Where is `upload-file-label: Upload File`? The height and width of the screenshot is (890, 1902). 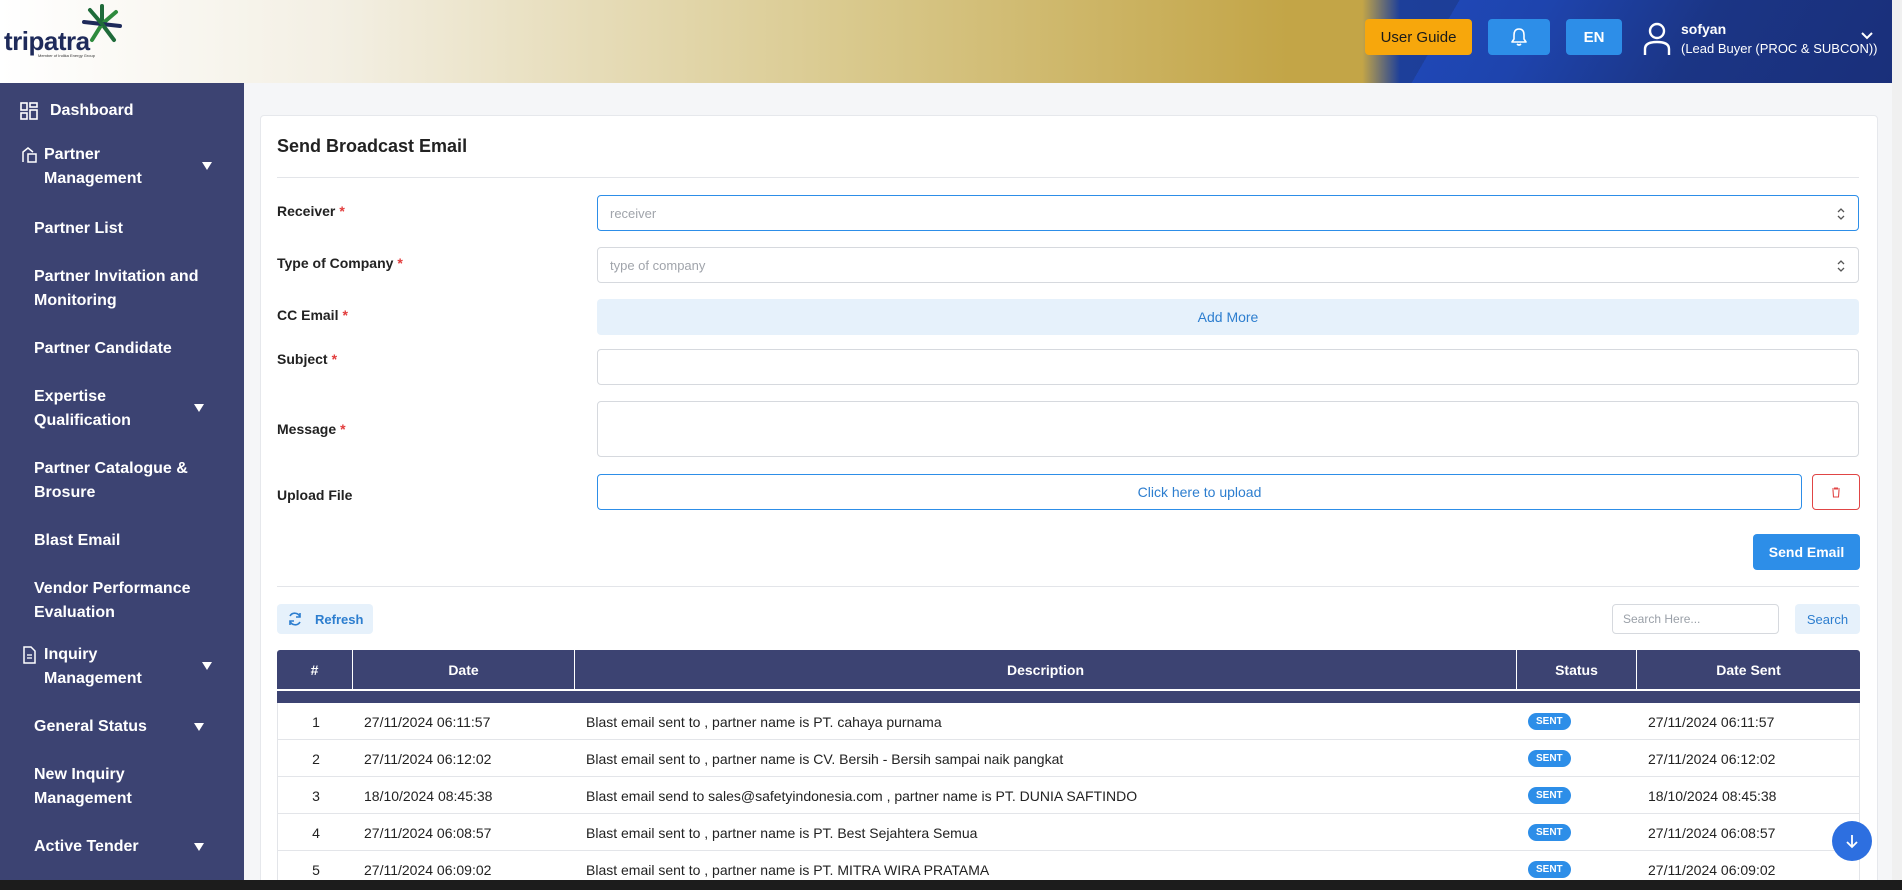
upload-file-label: Upload File is located at coordinates (315, 495).